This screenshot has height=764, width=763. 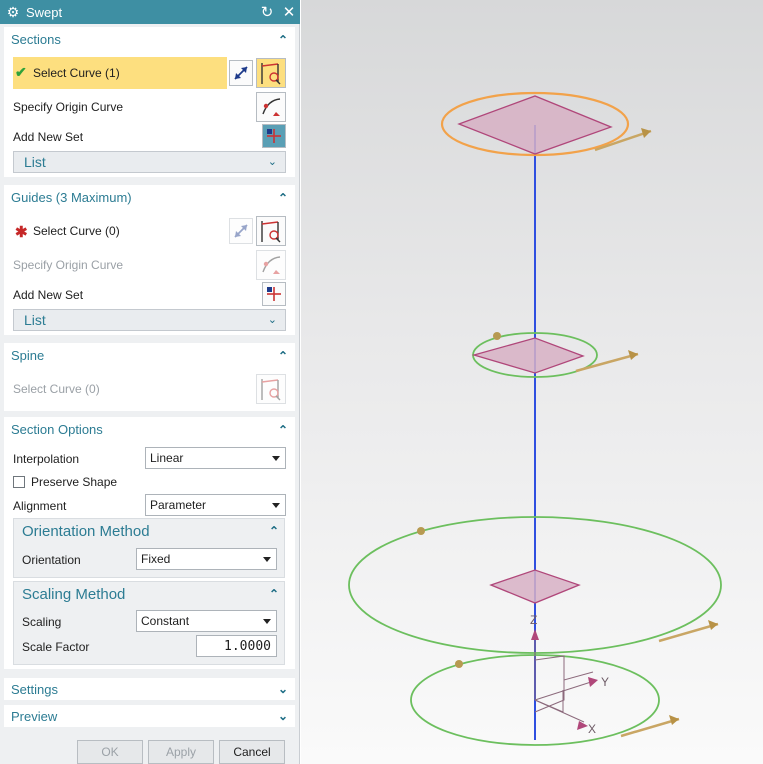 I want to click on reverse-direction-button, so click(x=241, y=73).